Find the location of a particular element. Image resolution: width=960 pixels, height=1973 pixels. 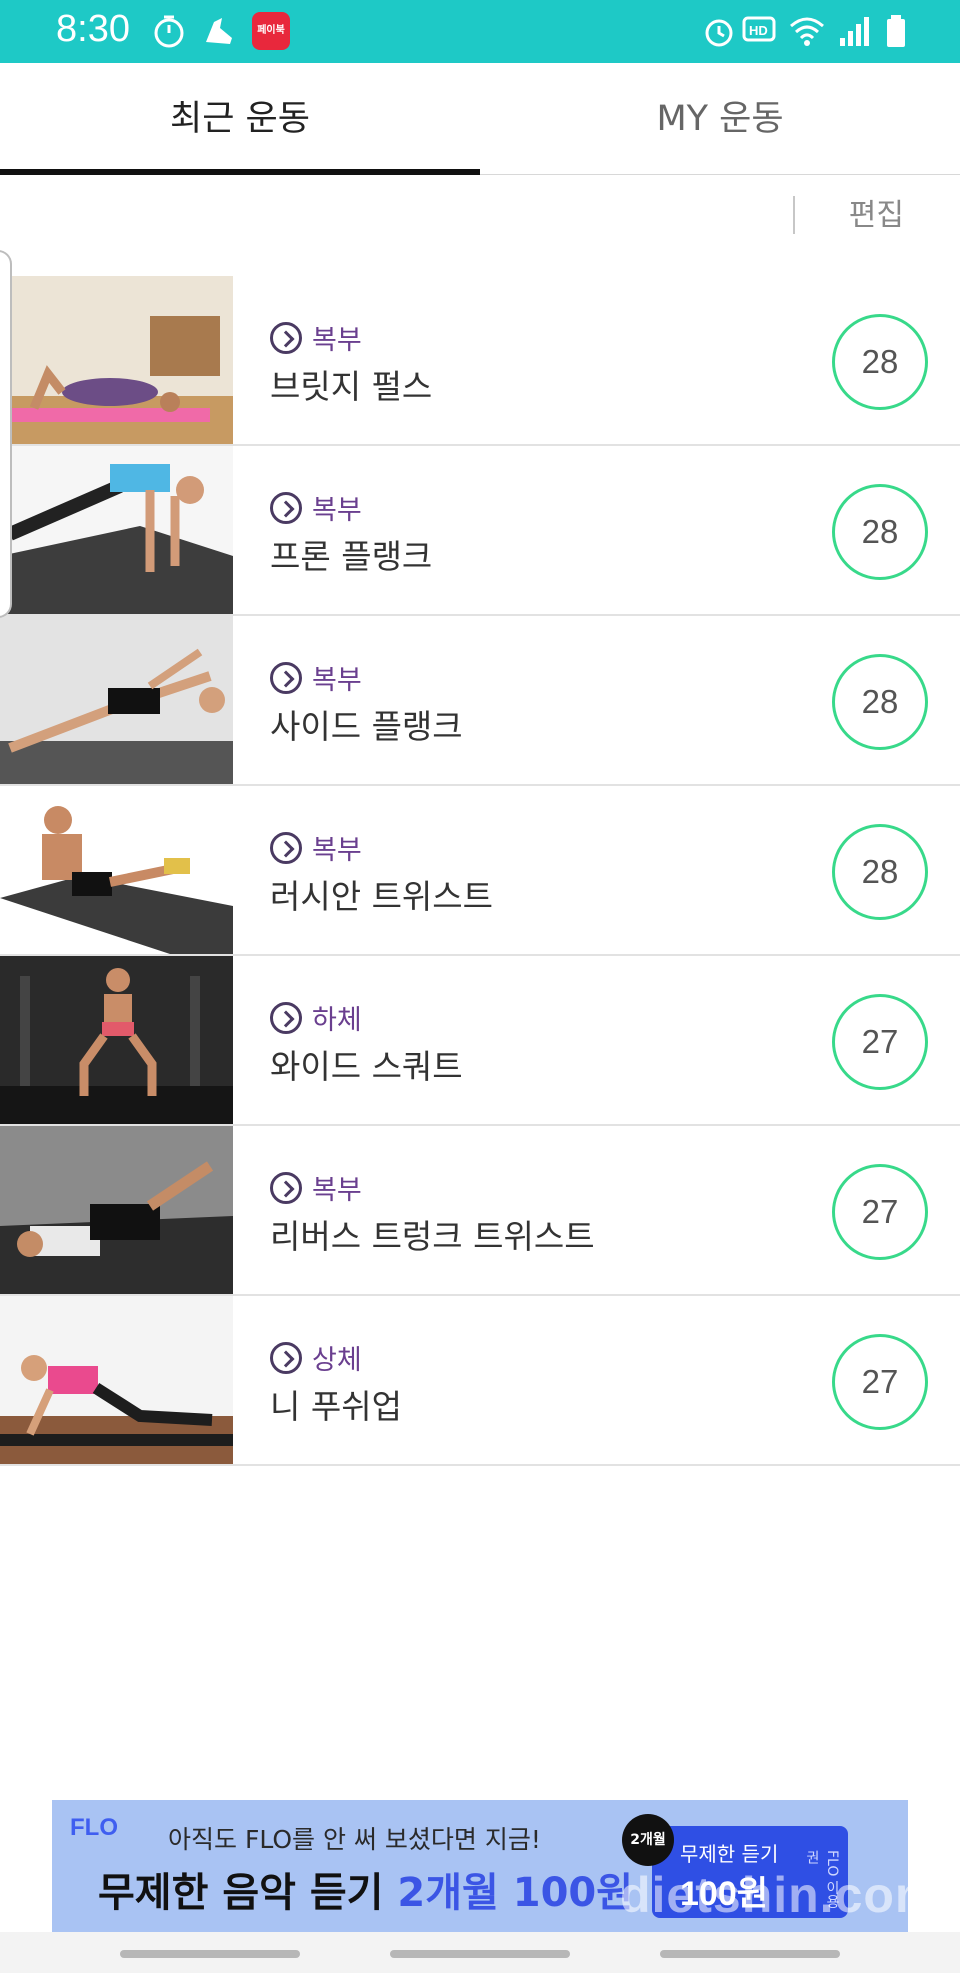

tab-recent-workouts: 최근 운동 is located at coordinates (240, 119).